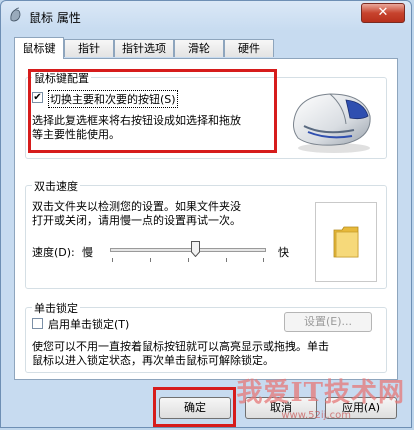 The image size is (414, 430). I want to click on tab-mouse-buttons: 鼠标键, so click(39, 48).